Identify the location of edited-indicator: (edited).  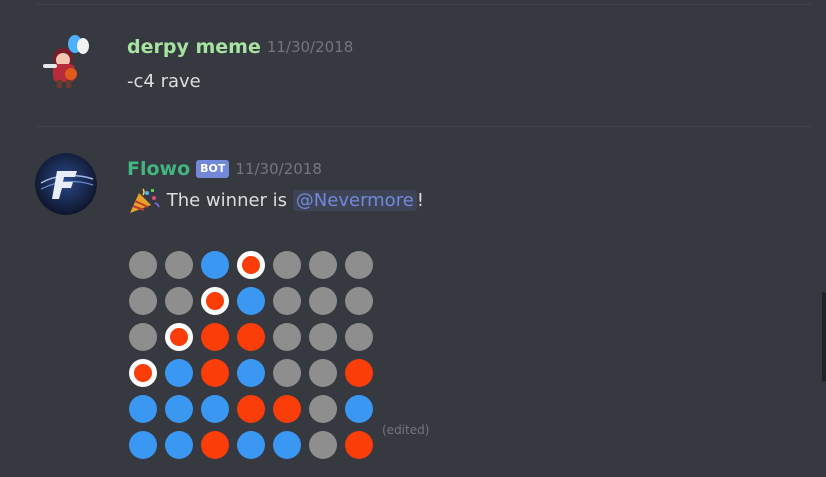
(406, 430).